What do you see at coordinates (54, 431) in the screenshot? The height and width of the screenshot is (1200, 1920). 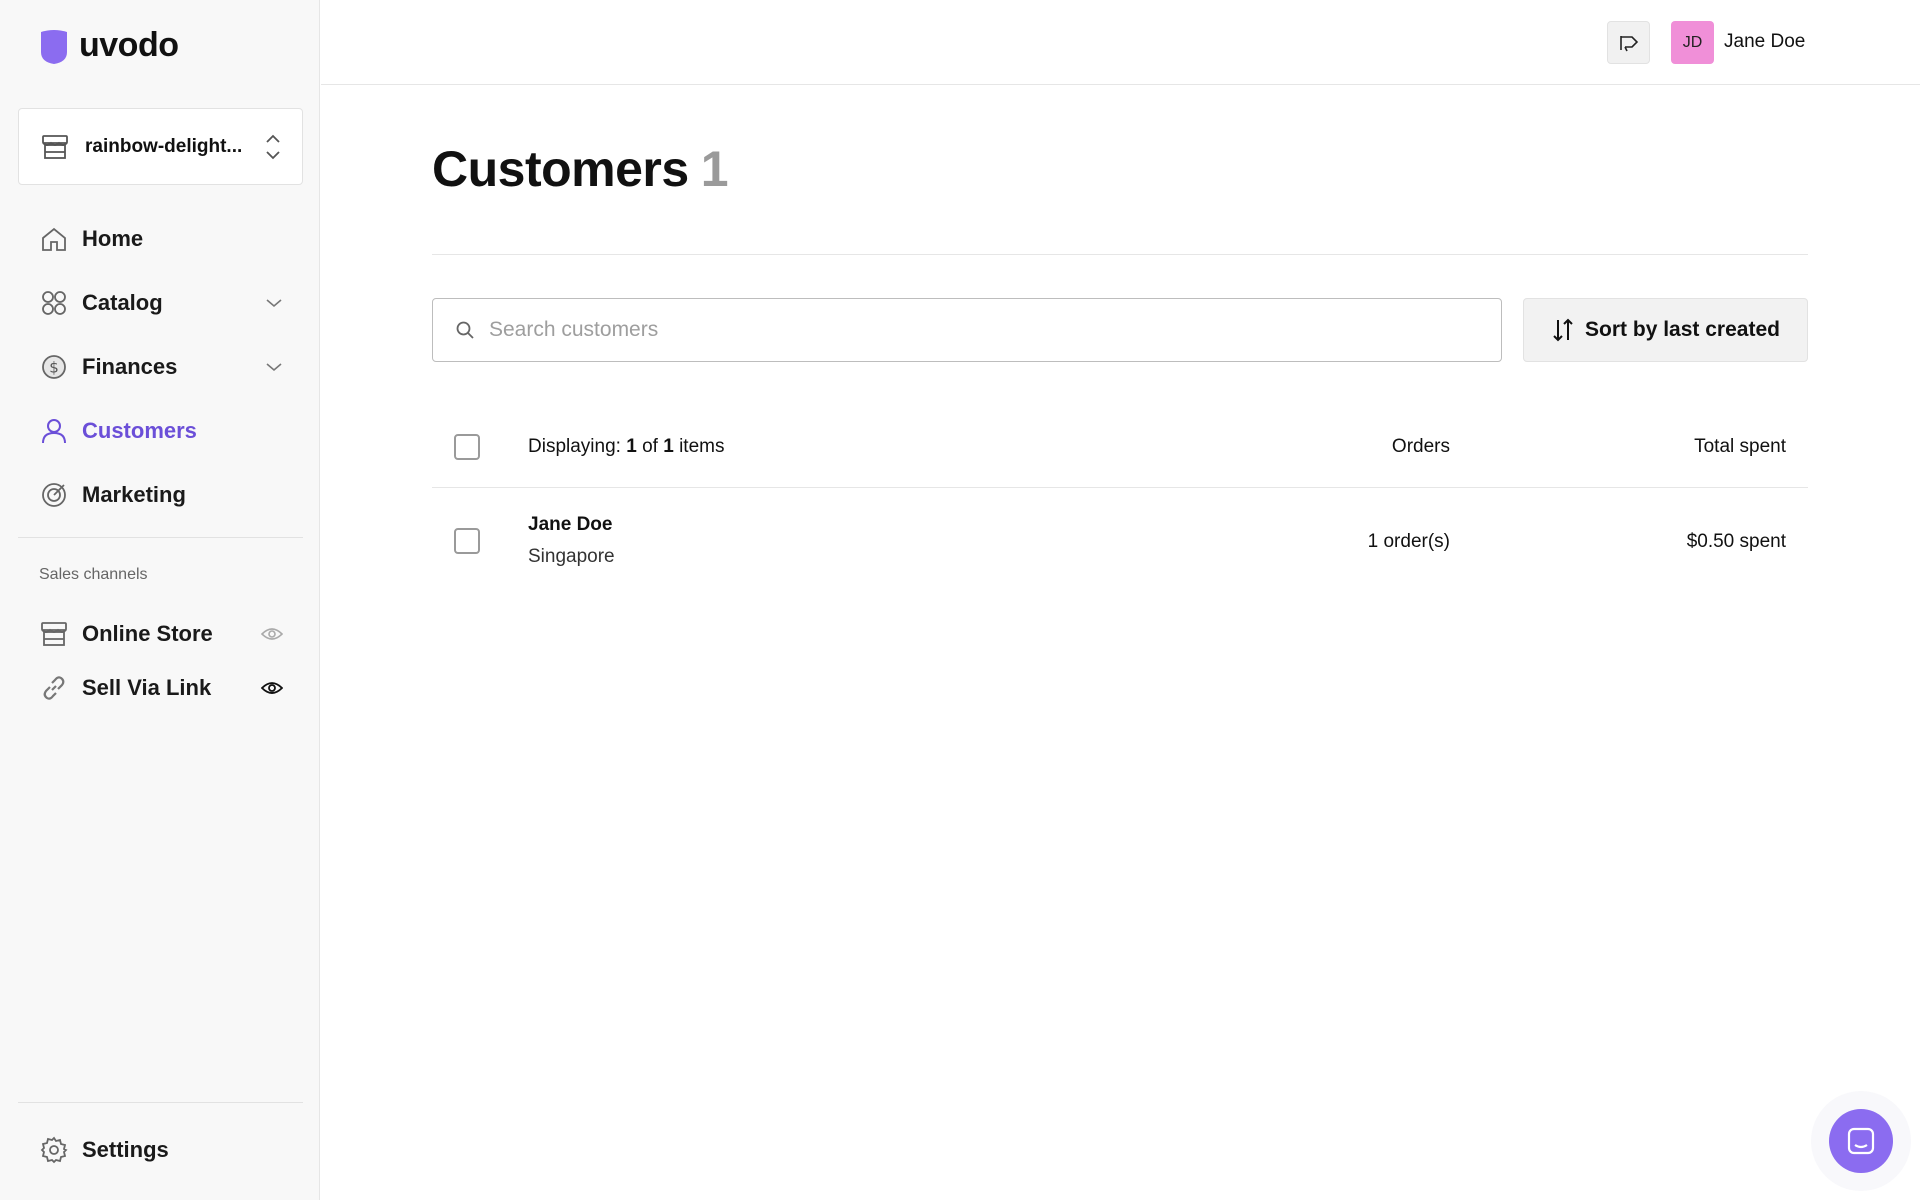 I see `user-icon` at bounding box center [54, 431].